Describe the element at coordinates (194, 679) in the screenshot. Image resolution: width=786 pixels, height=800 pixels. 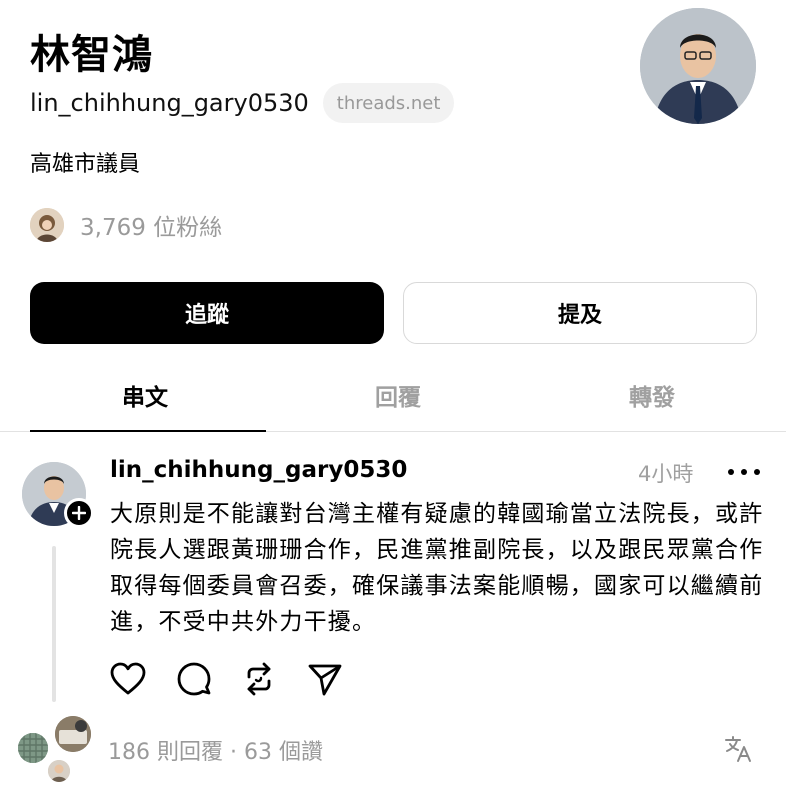
I see `comment-bubble-icon` at that location.